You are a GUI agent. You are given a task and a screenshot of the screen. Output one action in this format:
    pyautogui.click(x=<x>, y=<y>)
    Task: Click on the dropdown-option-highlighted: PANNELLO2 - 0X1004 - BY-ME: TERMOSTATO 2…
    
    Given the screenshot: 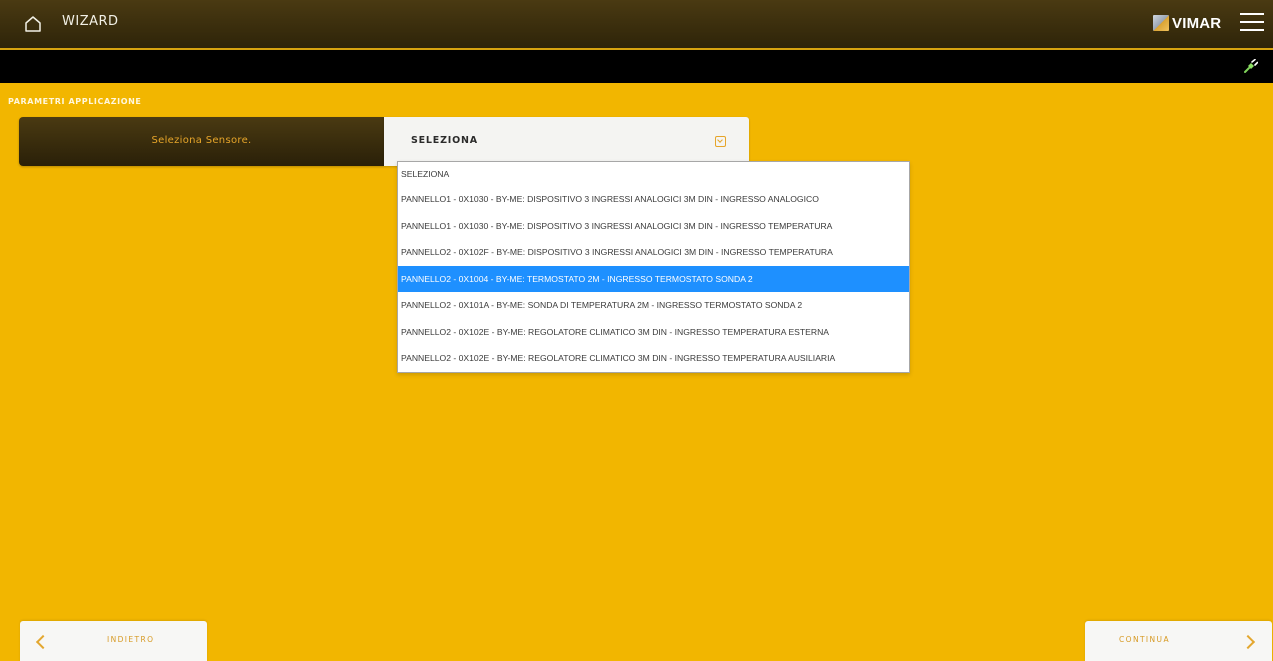 What is the action you would take?
    pyautogui.click(x=653, y=278)
    